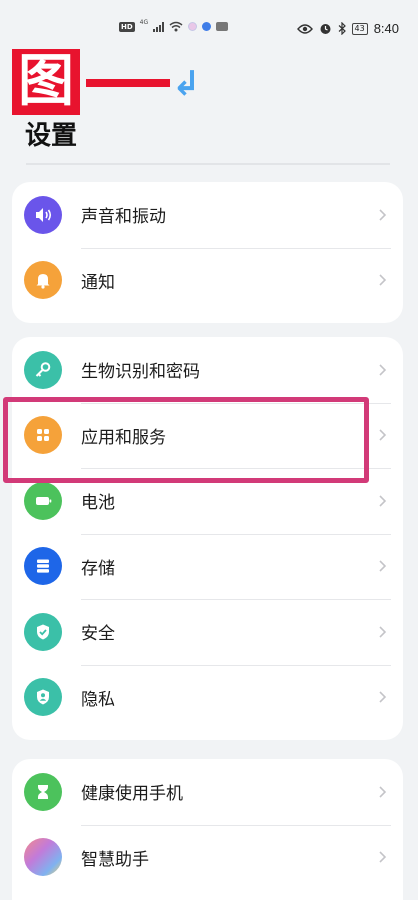  Describe the element at coordinates (347, 28) in the screenshot. I see `status-right-indicators: 43 8:40` at that location.